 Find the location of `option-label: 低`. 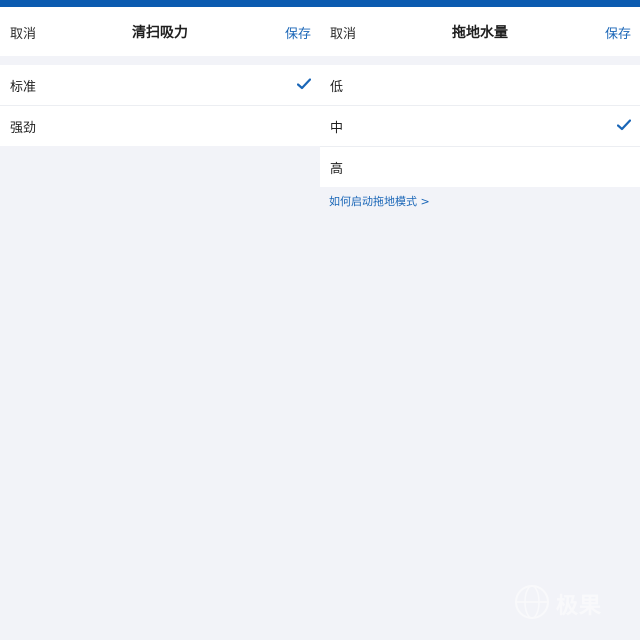

option-label: 低 is located at coordinates (337, 87).